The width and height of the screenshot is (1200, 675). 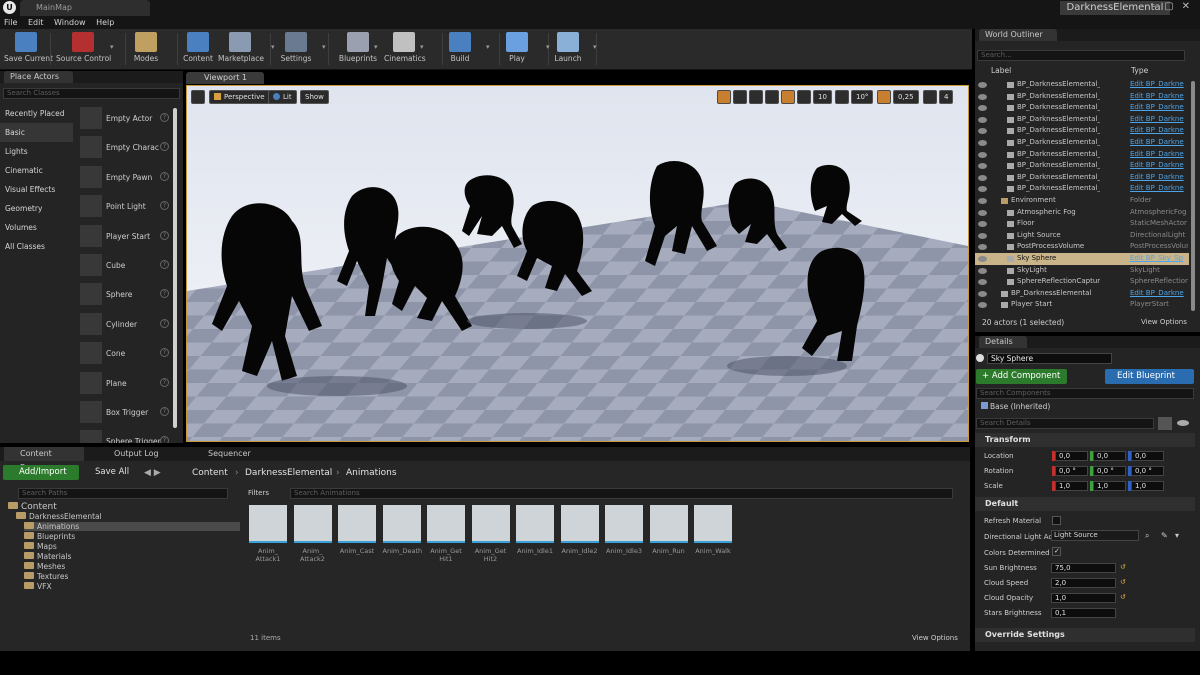 What do you see at coordinates (1082, 189) in the screenshot?
I see `outliner-row: BP_DarknessElemental_Walk Edit BP_Darkne` at bounding box center [1082, 189].